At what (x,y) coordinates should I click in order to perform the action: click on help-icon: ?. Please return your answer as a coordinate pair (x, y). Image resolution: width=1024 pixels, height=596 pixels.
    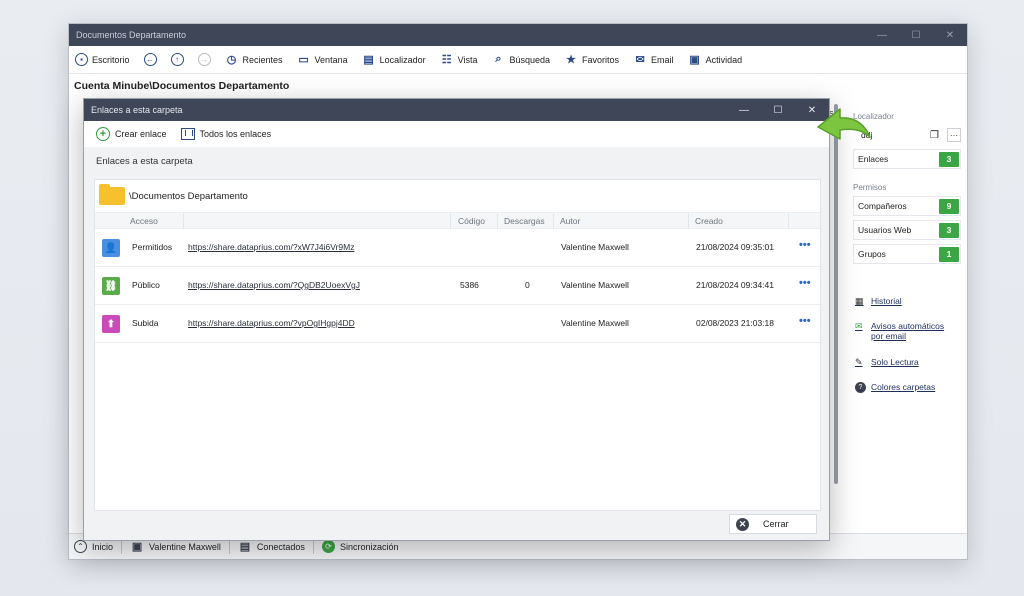
    Looking at the image, I should click on (860, 387).